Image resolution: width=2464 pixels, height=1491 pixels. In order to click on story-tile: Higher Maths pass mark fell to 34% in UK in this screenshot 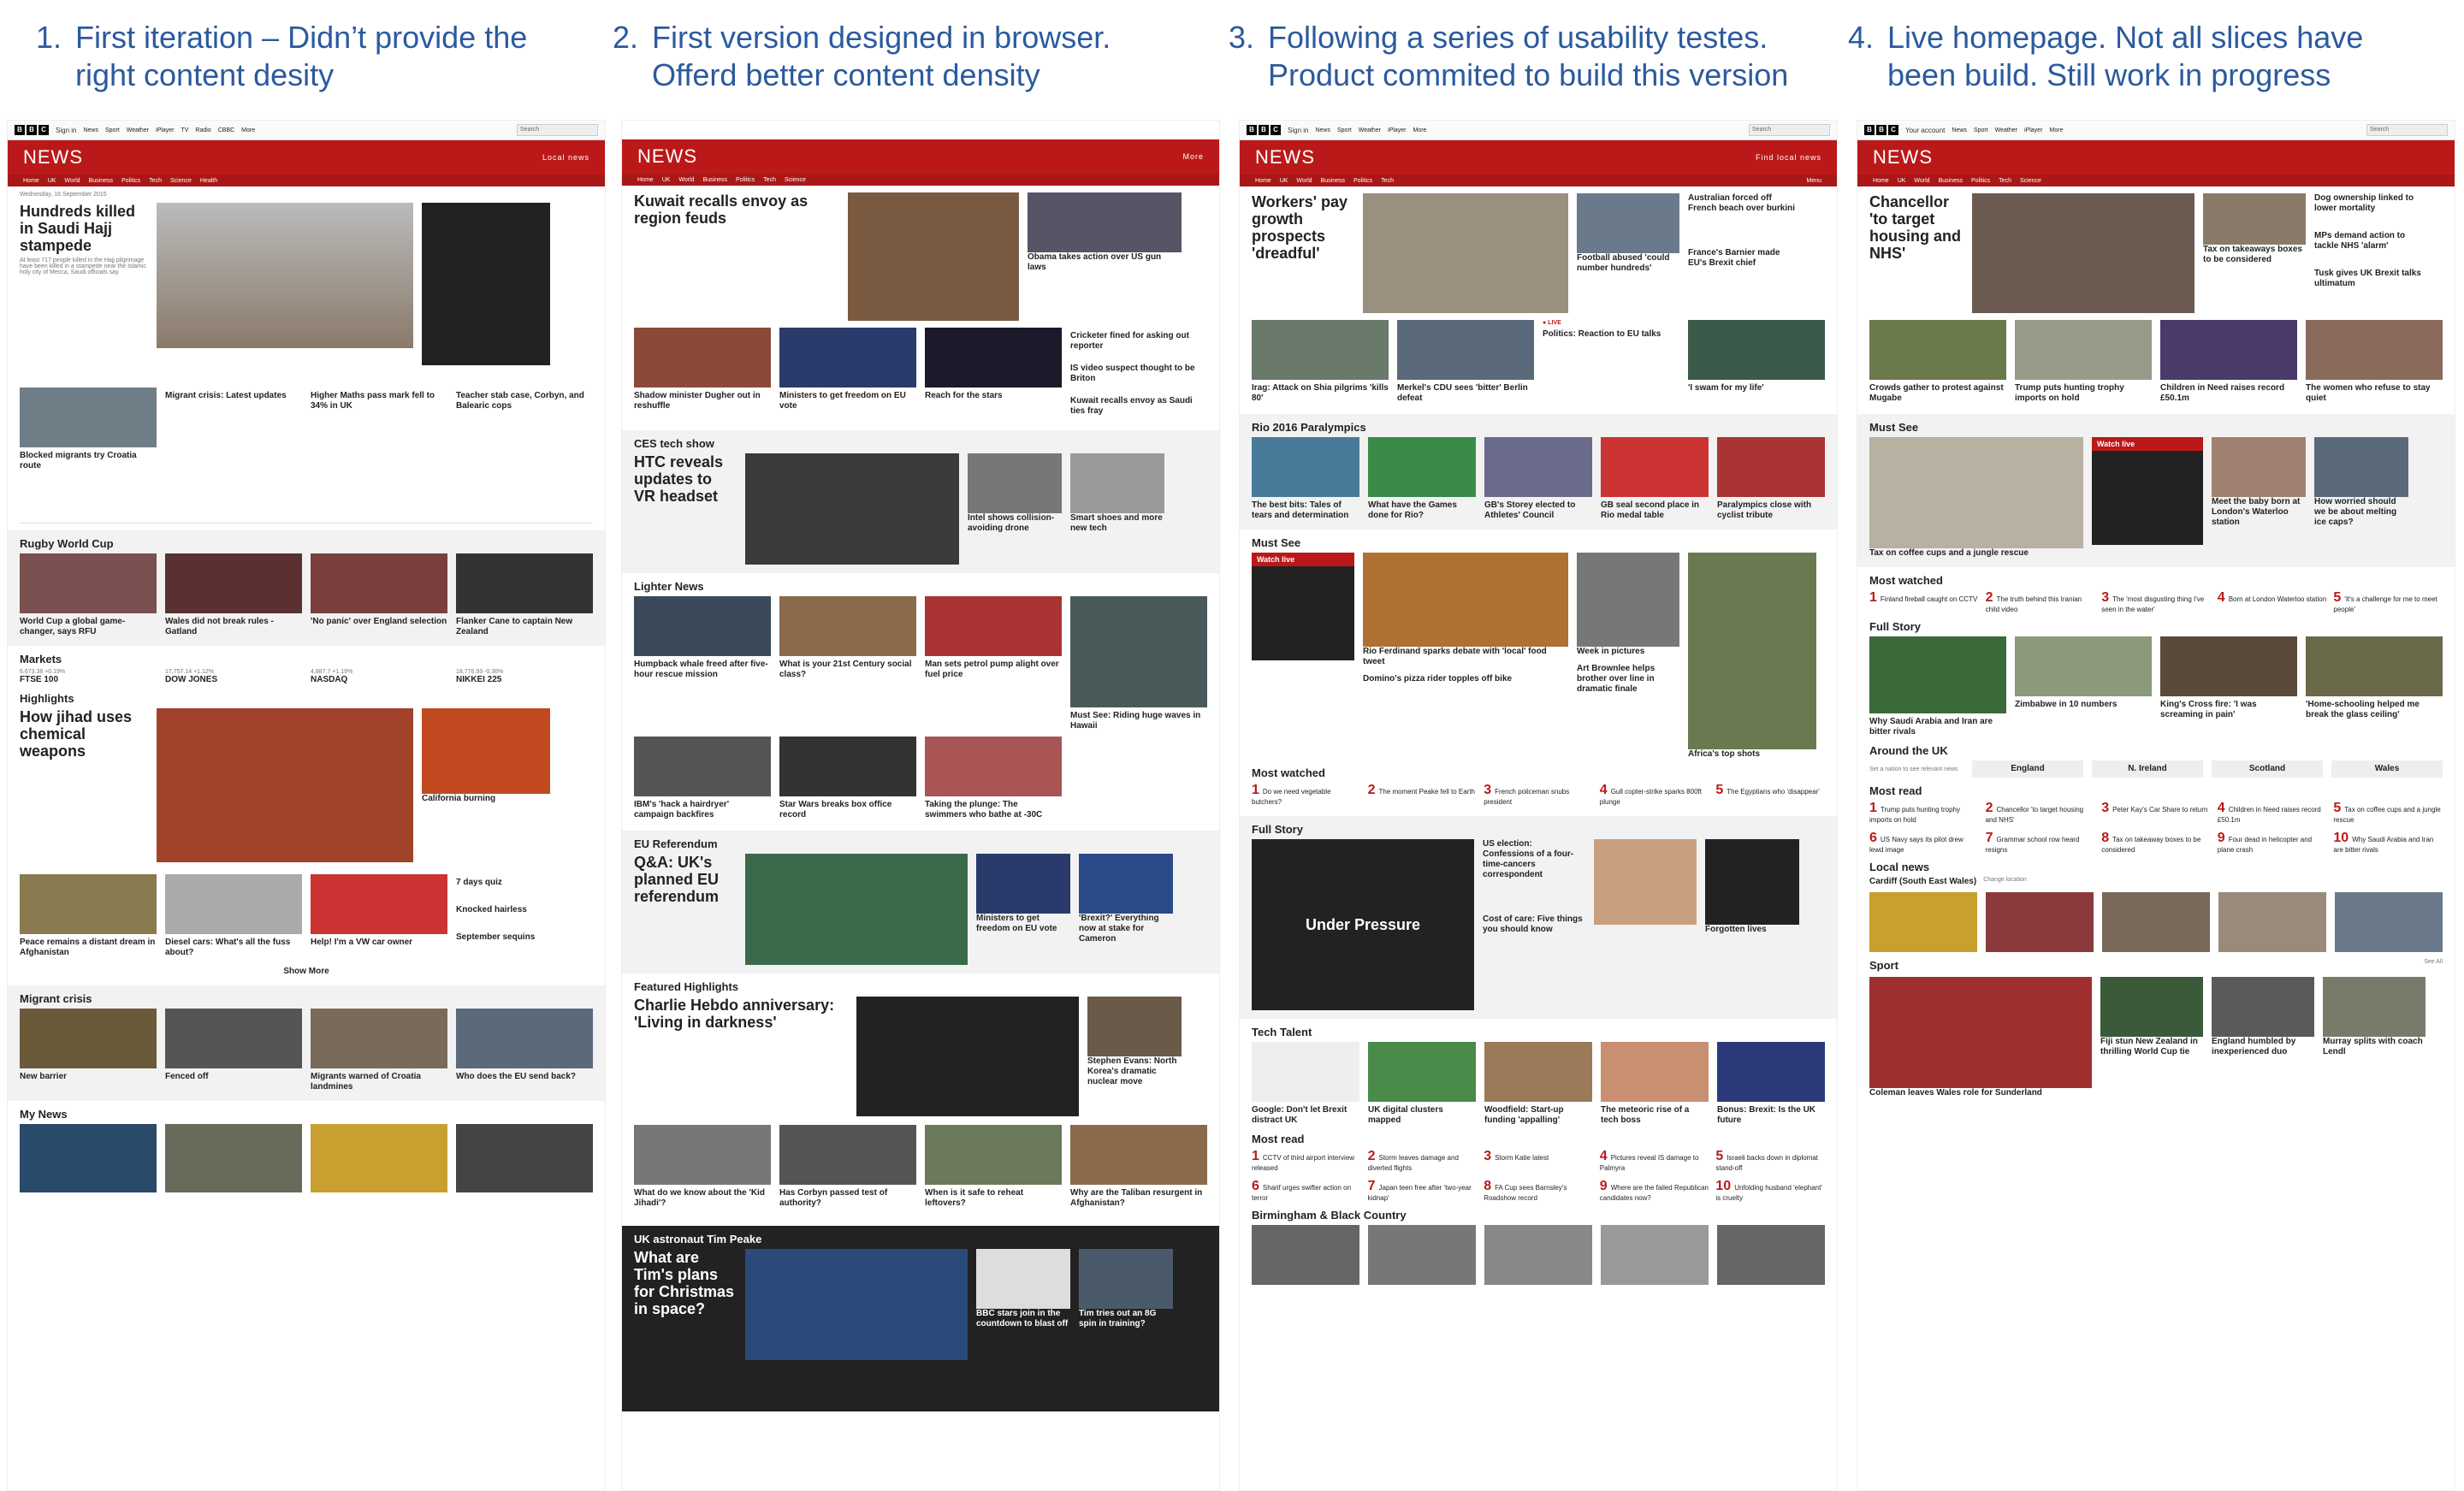, I will do `click(379, 429)`.